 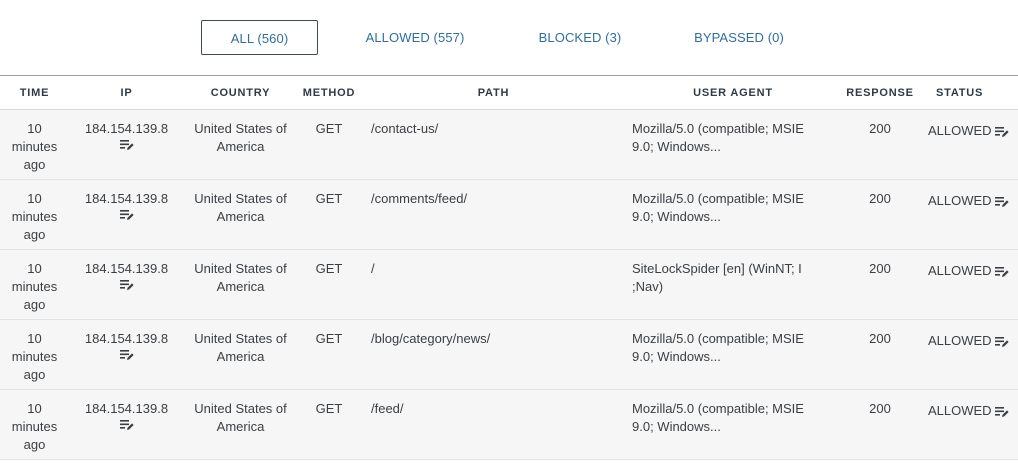 I want to click on filter-tab-blocked: BLOCKED (3), so click(x=580, y=37).